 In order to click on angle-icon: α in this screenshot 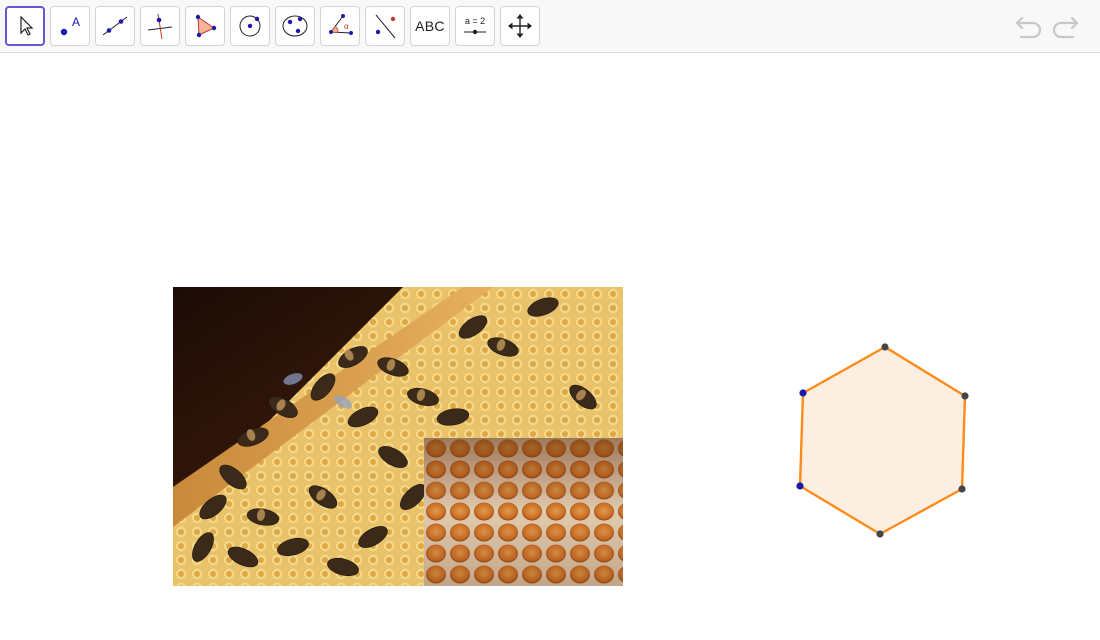, I will do `click(341, 24)`.